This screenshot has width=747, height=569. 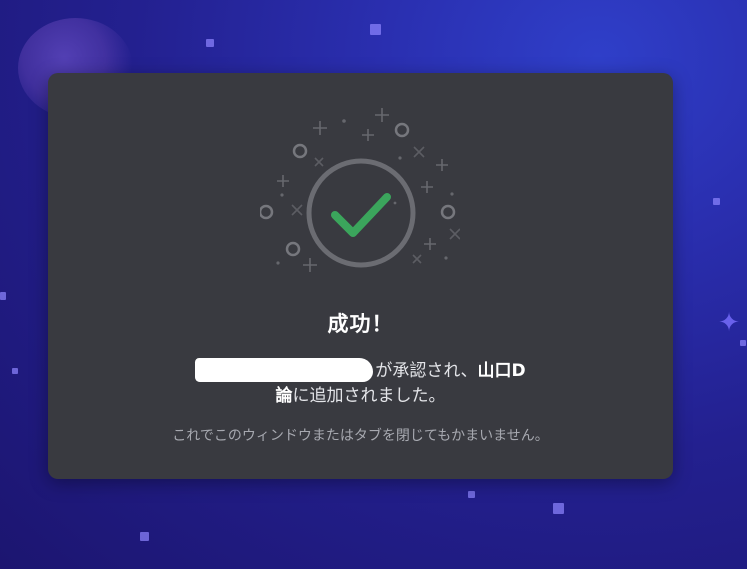 I want to click on dialog-title: 成功！, so click(x=360, y=324).